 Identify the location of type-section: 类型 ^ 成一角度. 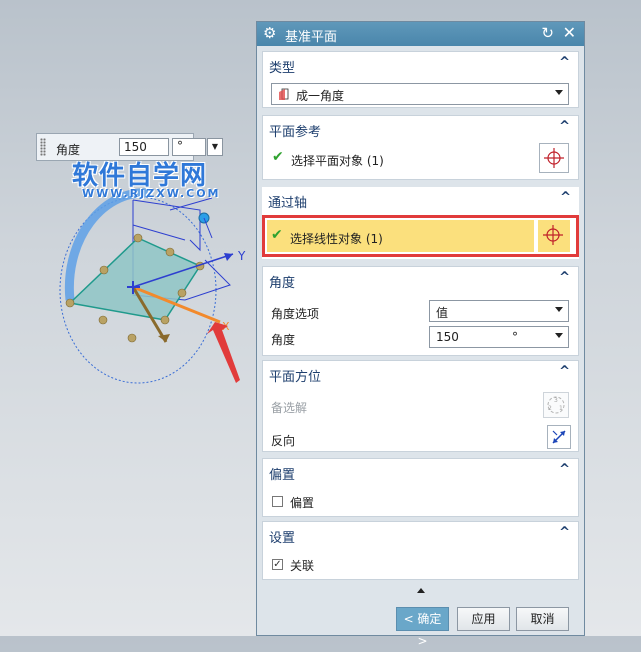
(420, 79).